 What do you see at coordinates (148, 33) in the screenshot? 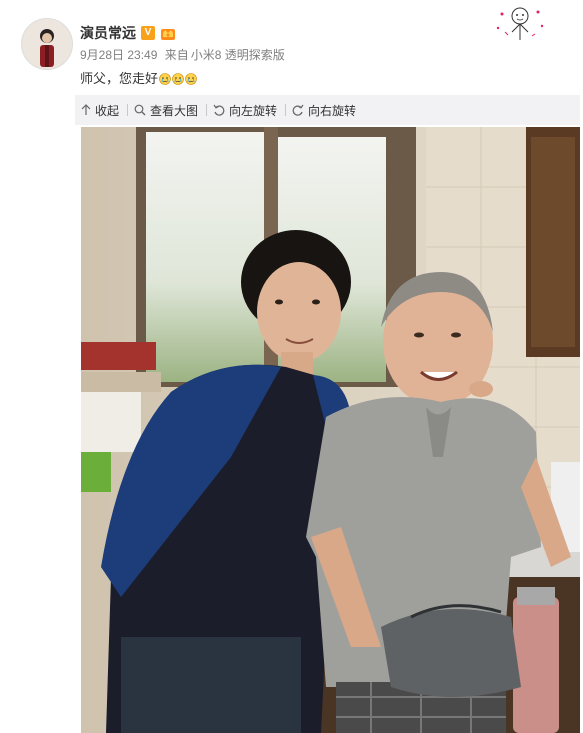
I see `verified-icon: V` at bounding box center [148, 33].